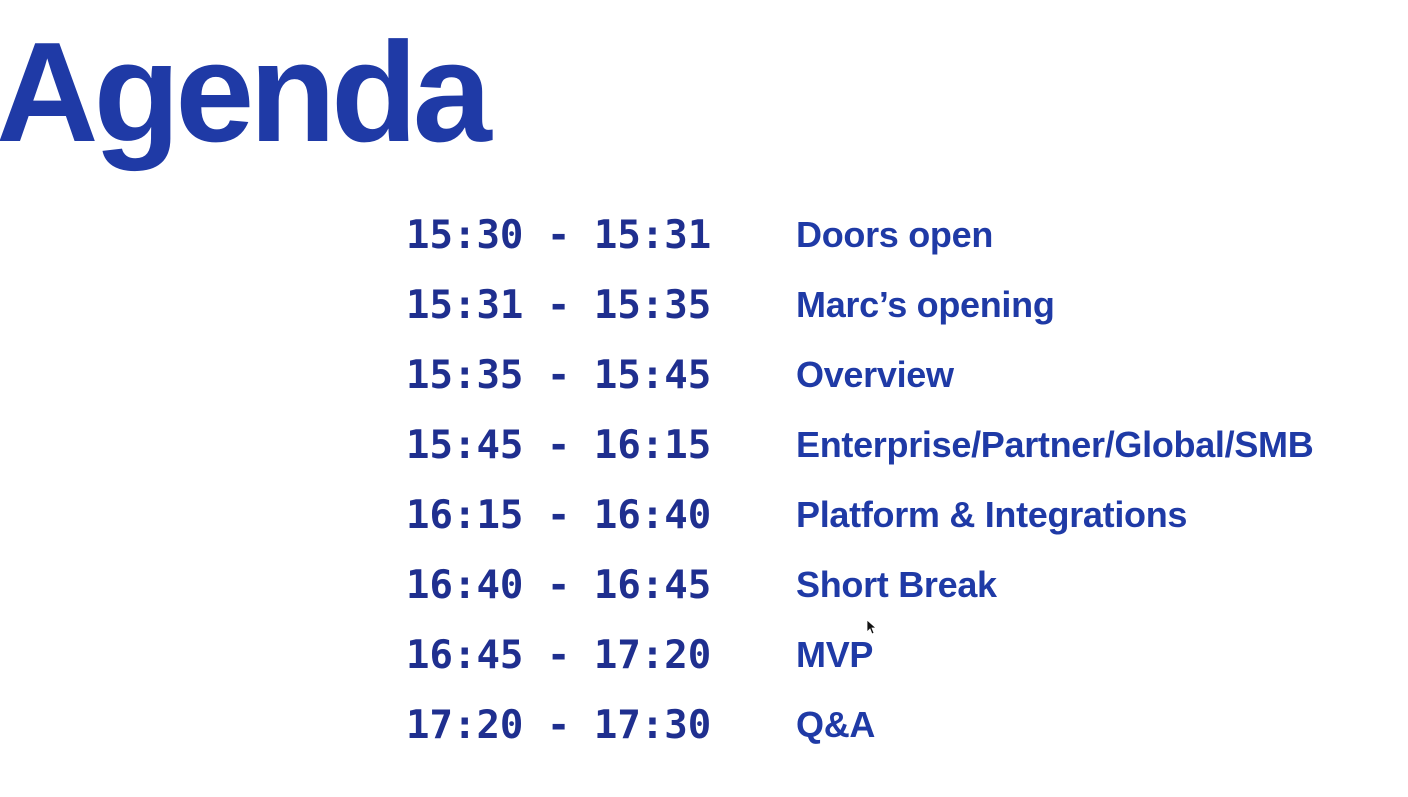 This screenshot has width=1408, height=797. Describe the element at coordinates (559, 235) in the screenshot. I see `agenda-time: 15:30 - 15:31` at that location.